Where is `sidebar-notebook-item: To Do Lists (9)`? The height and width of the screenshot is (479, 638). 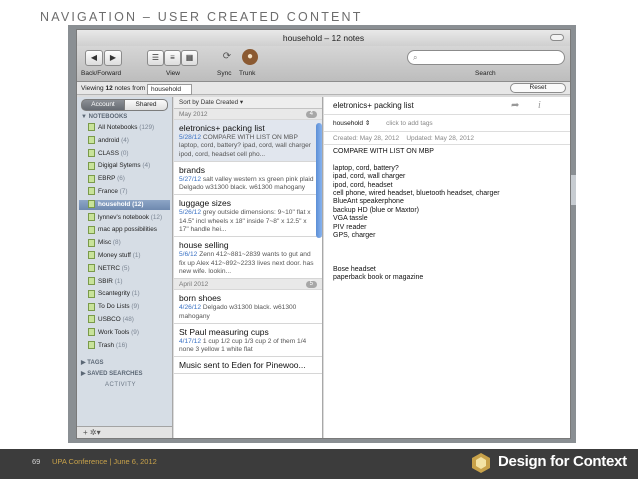 sidebar-notebook-item: To Do Lists (9) is located at coordinates (124, 307).